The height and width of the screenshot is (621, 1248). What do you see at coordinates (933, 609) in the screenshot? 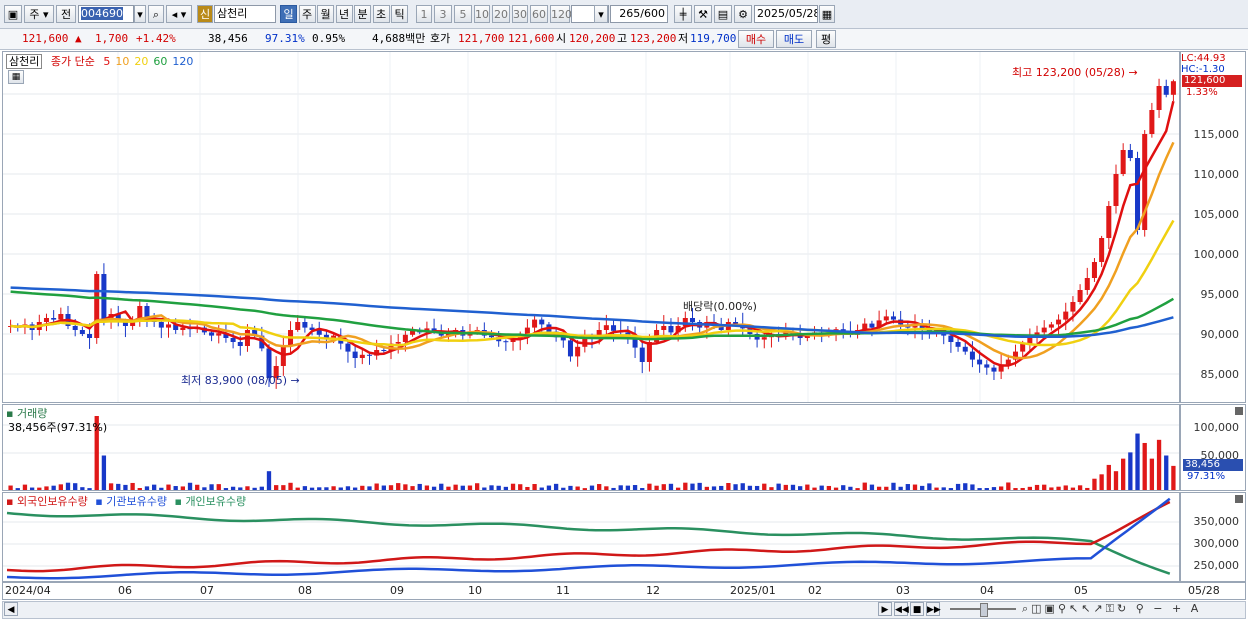
I see `forward-icon: ▶▶` at bounding box center [933, 609].